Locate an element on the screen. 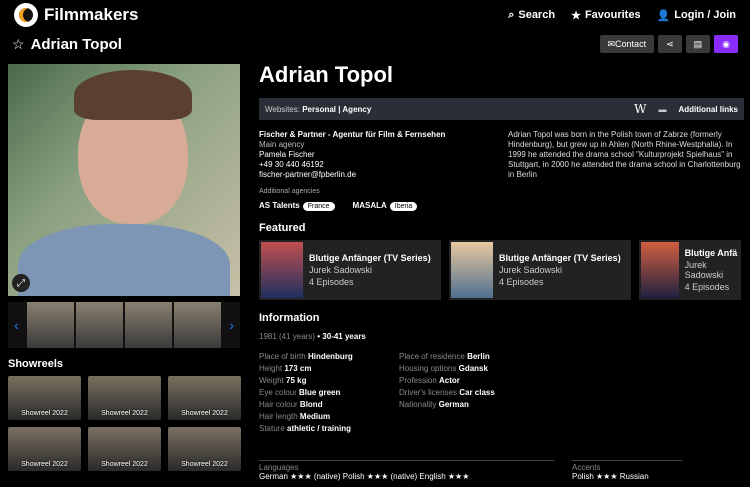 This screenshot has height=487, width=750. brand-logo: Filmmakers is located at coordinates (76, 15).